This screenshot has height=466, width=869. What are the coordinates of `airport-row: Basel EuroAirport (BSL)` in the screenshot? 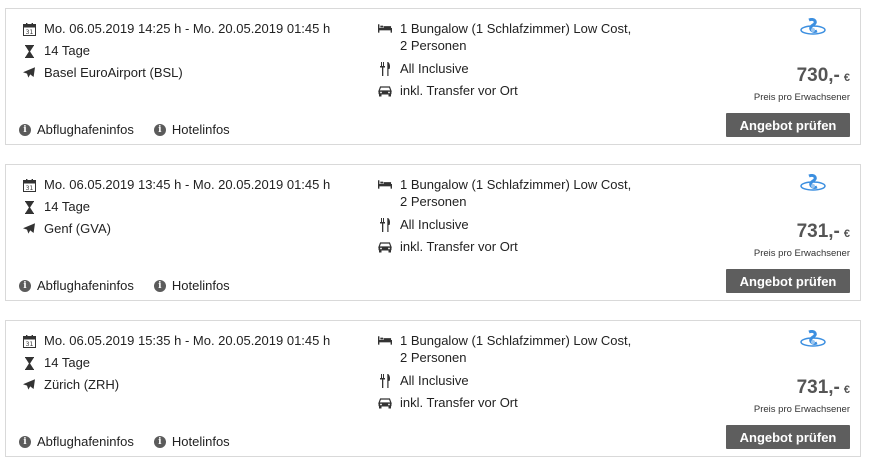 It's located at (102, 73).